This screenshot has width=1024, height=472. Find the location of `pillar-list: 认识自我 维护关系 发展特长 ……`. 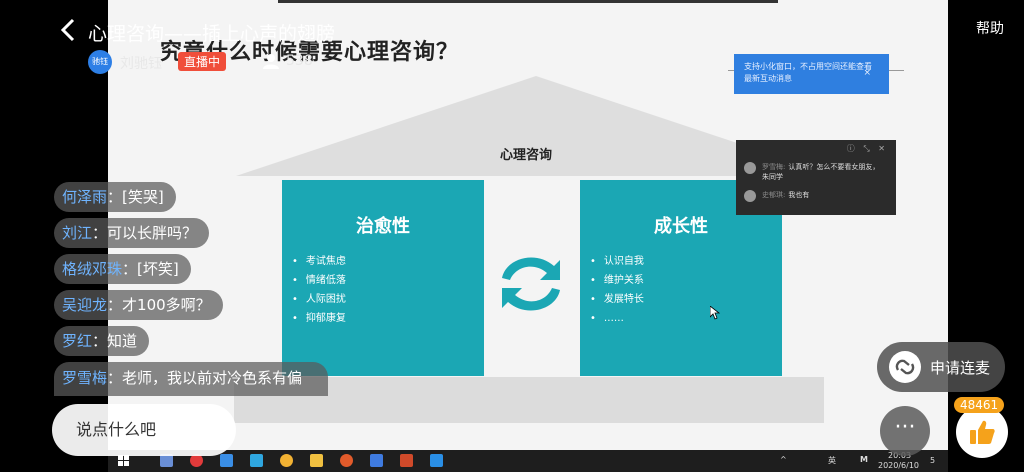

pillar-list: 认识自我 维护关系 发展特长 …… is located at coordinates (681, 290).